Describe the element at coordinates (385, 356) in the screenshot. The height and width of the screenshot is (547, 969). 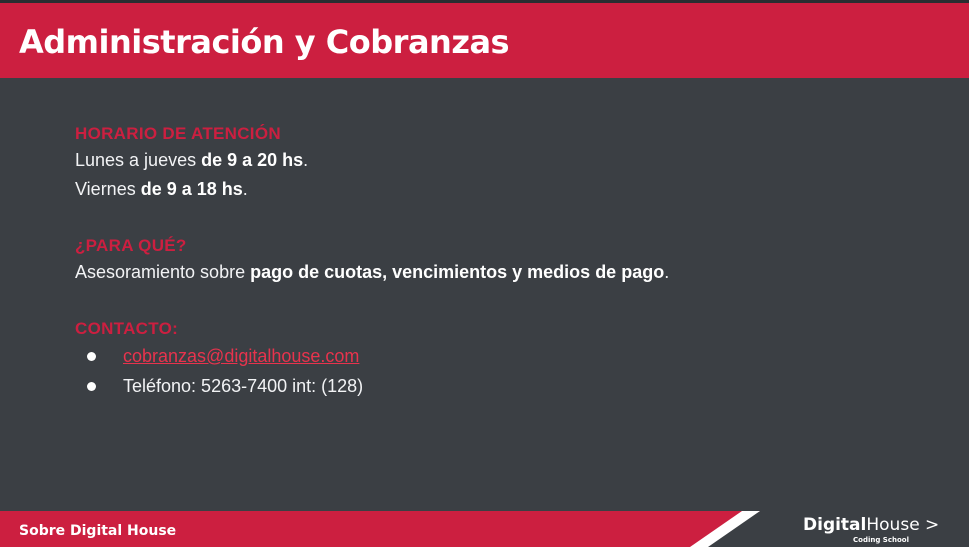
I see `contact-email-item: cobranzas@digitalhouse.com` at that location.